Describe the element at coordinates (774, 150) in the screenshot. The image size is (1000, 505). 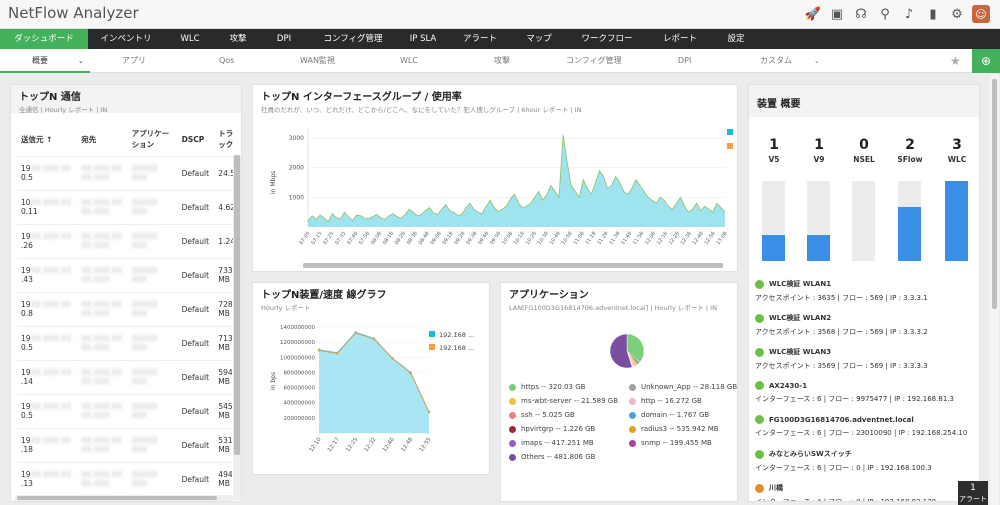
I see `stat-v5: 1 V5` at that location.